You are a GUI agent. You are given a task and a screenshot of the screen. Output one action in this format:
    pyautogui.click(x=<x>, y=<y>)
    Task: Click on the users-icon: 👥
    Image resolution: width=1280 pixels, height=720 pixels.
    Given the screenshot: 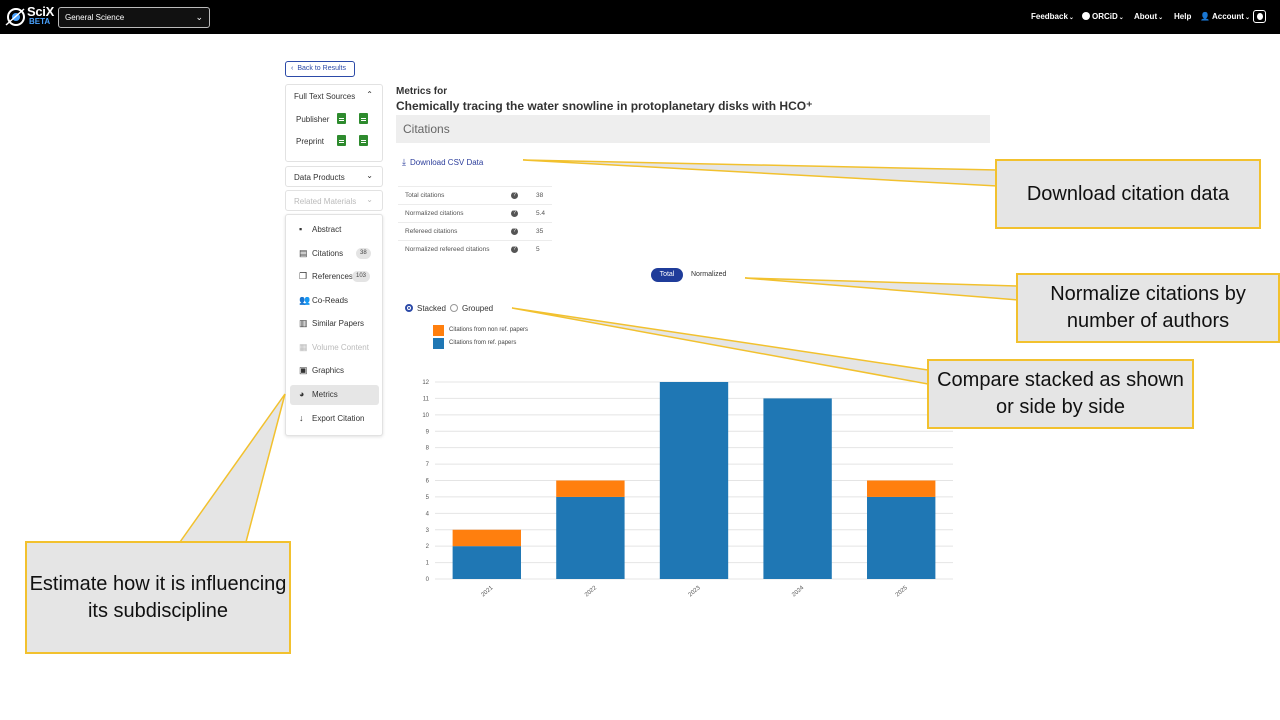 What is the action you would take?
    pyautogui.click(x=305, y=300)
    